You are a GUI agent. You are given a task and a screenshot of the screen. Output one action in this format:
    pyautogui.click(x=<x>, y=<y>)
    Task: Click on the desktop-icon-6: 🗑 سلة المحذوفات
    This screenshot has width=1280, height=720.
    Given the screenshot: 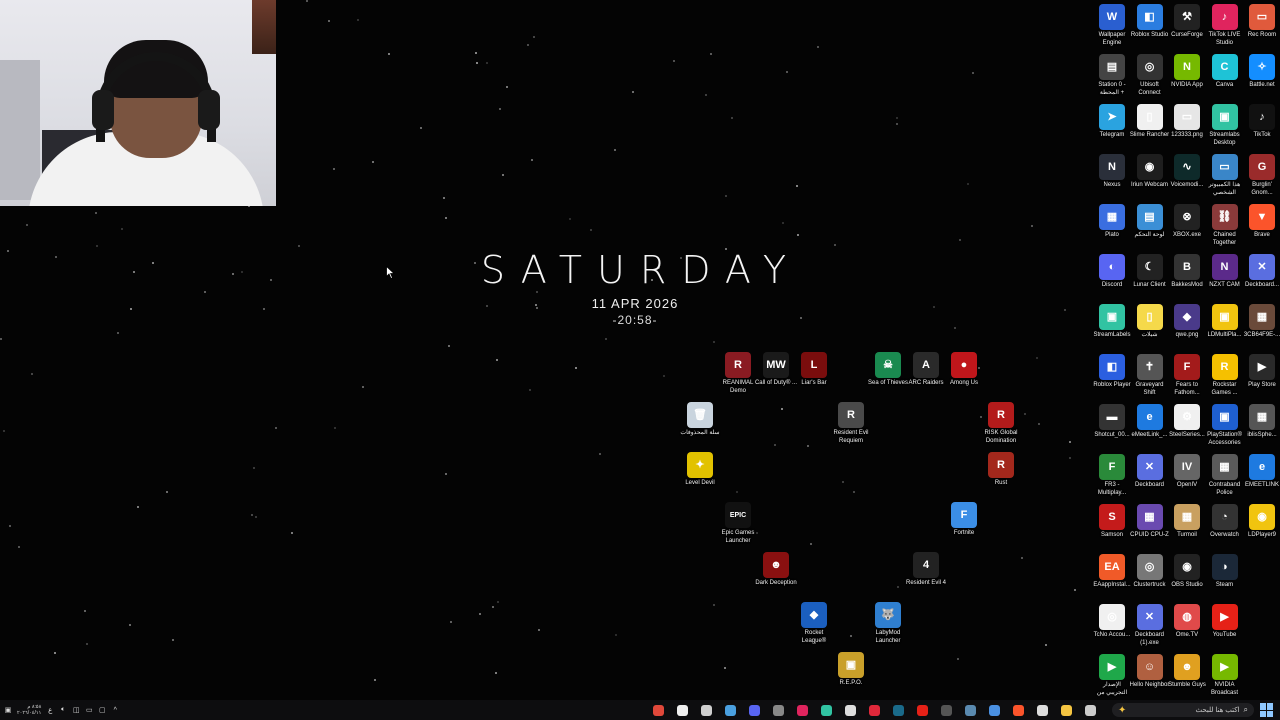 What is the action you would take?
    pyautogui.click(x=700, y=420)
    